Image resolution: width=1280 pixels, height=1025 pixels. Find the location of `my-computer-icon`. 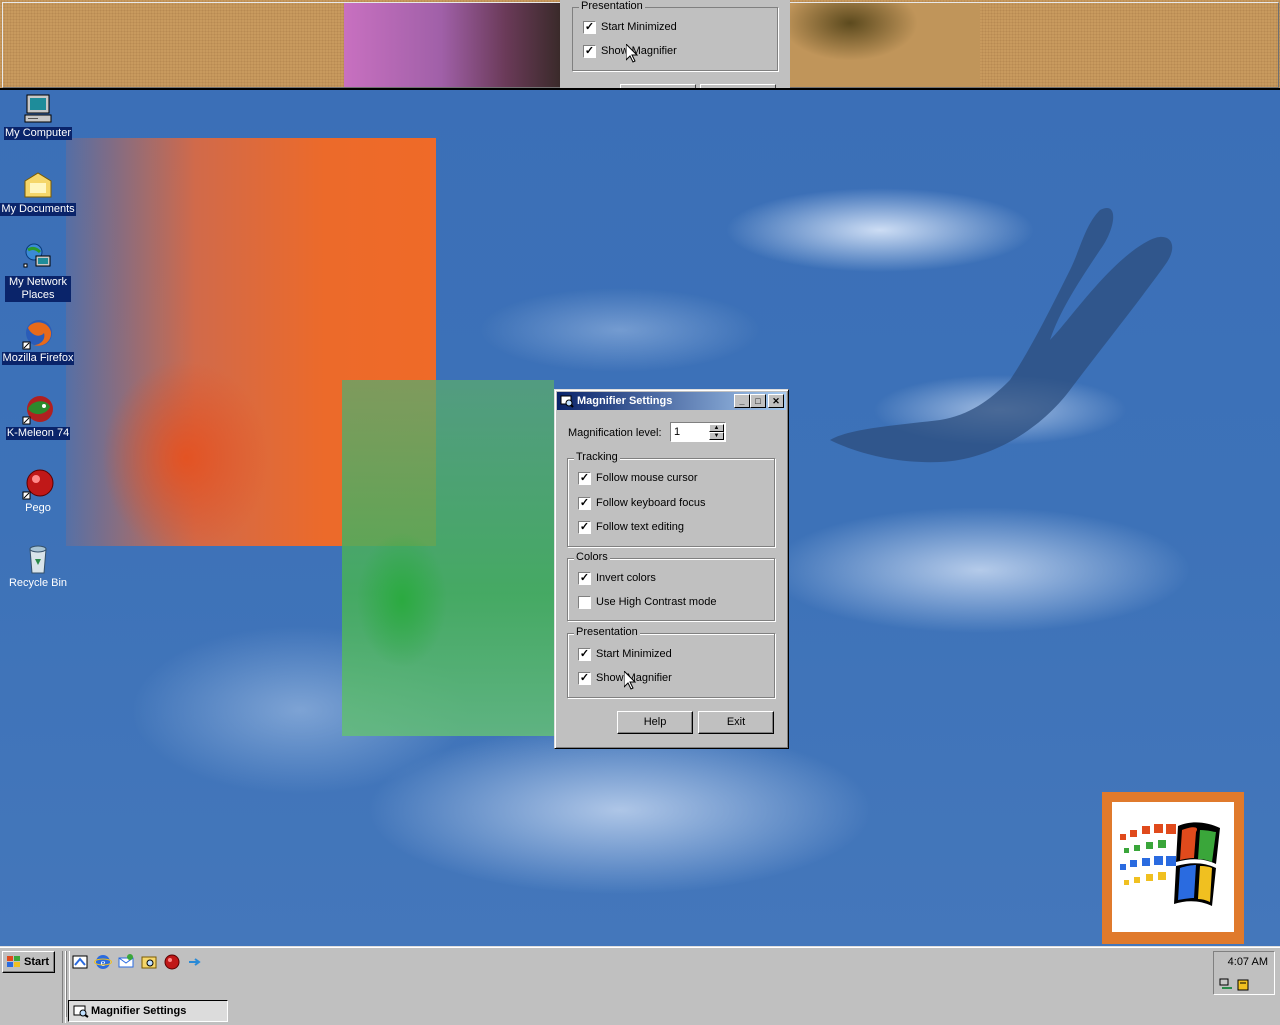

my-computer-icon is located at coordinates (38, 109).